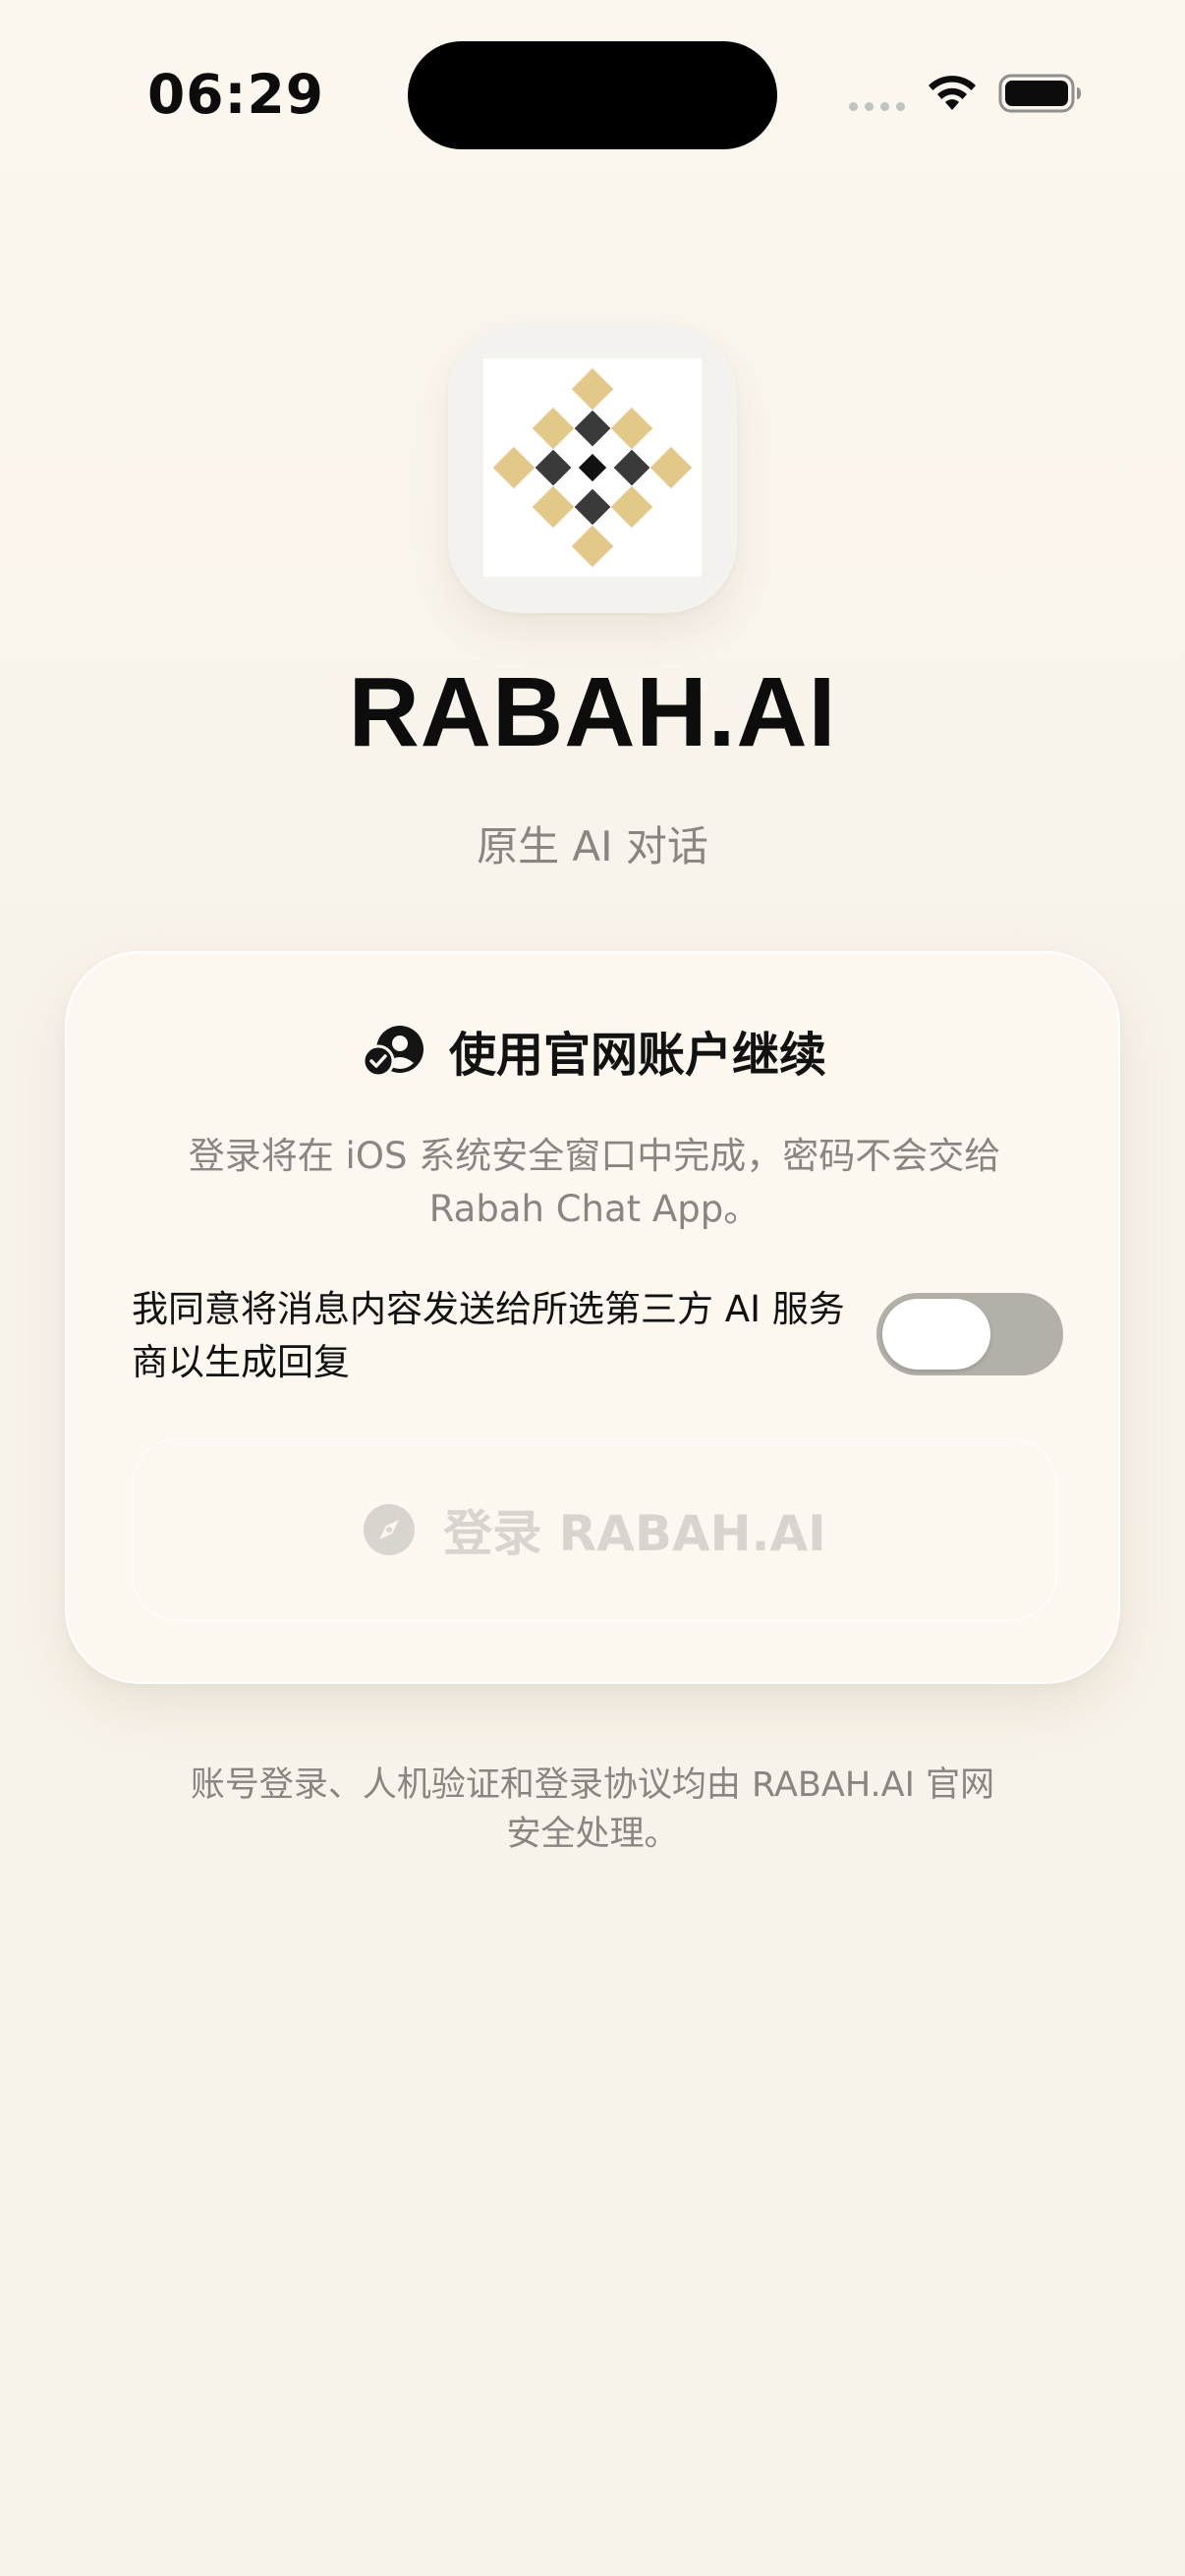  Describe the element at coordinates (1040, 93) in the screenshot. I see `battery-icon` at that location.